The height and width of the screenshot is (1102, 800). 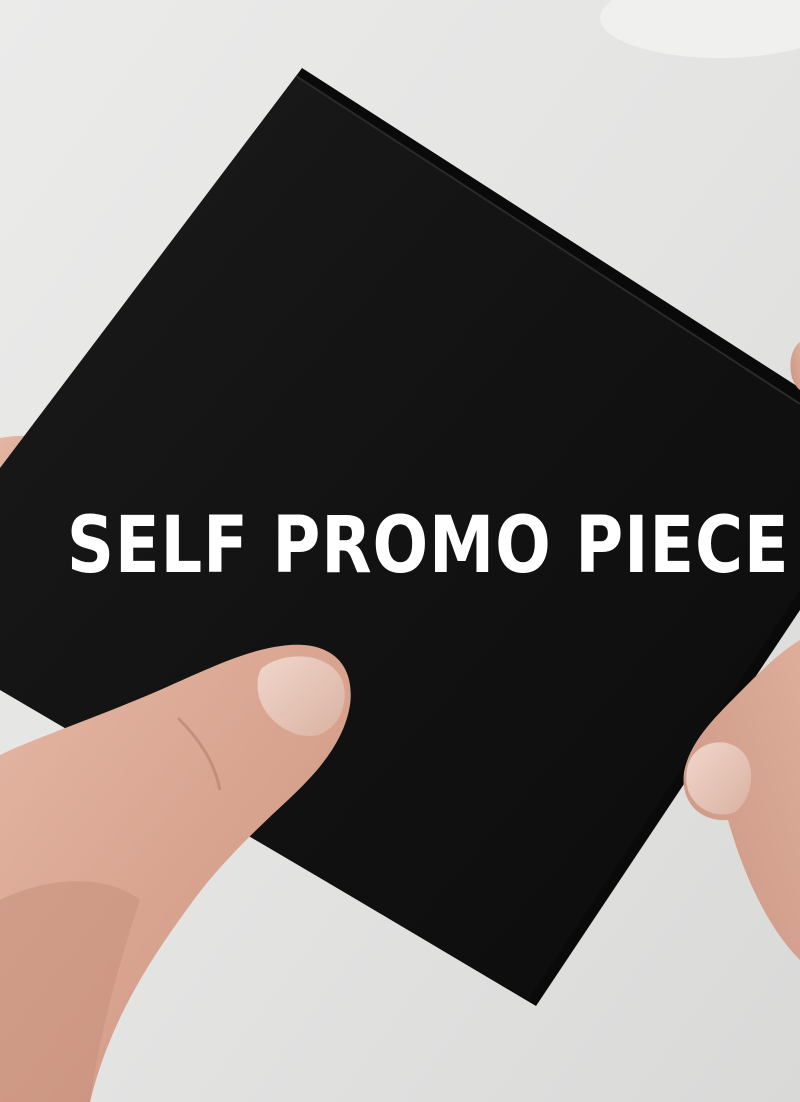 I want to click on overlay-title: SELF PROMO PIECE, so click(x=428, y=546).